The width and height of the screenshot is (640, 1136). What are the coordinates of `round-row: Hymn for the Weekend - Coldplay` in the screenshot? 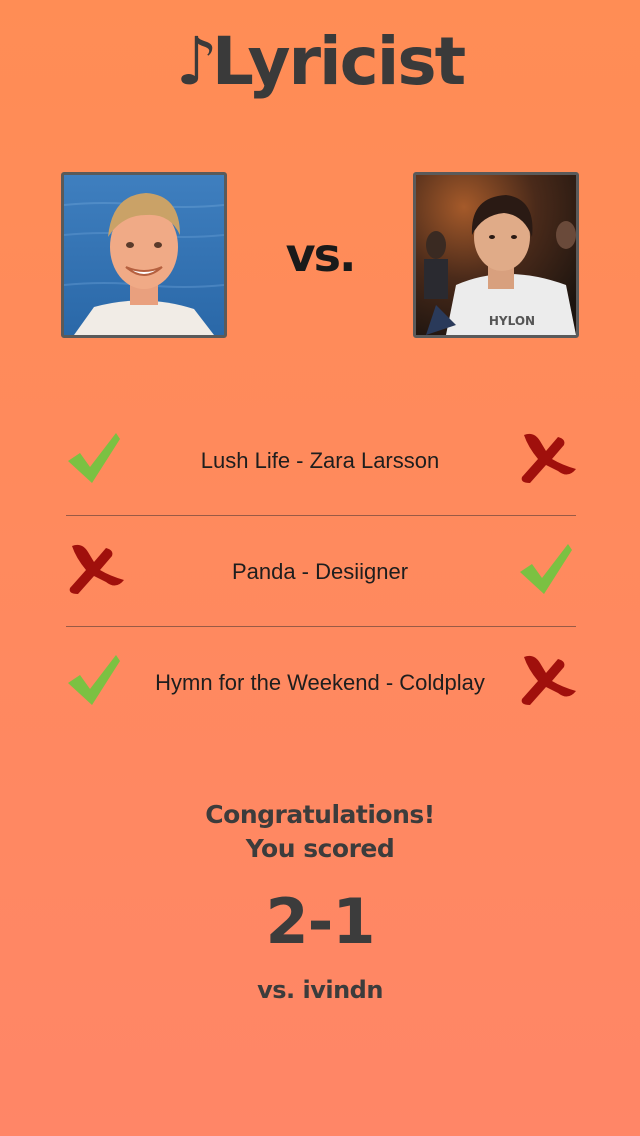 It's located at (320, 682).